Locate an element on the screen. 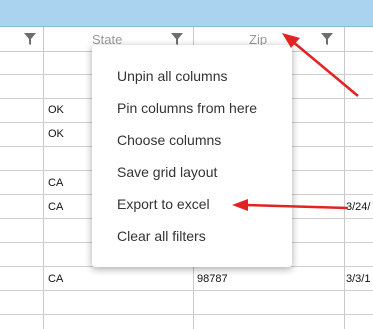  menu-item-pin-columns-from-here: Pin columns from here is located at coordinates (187, 108).